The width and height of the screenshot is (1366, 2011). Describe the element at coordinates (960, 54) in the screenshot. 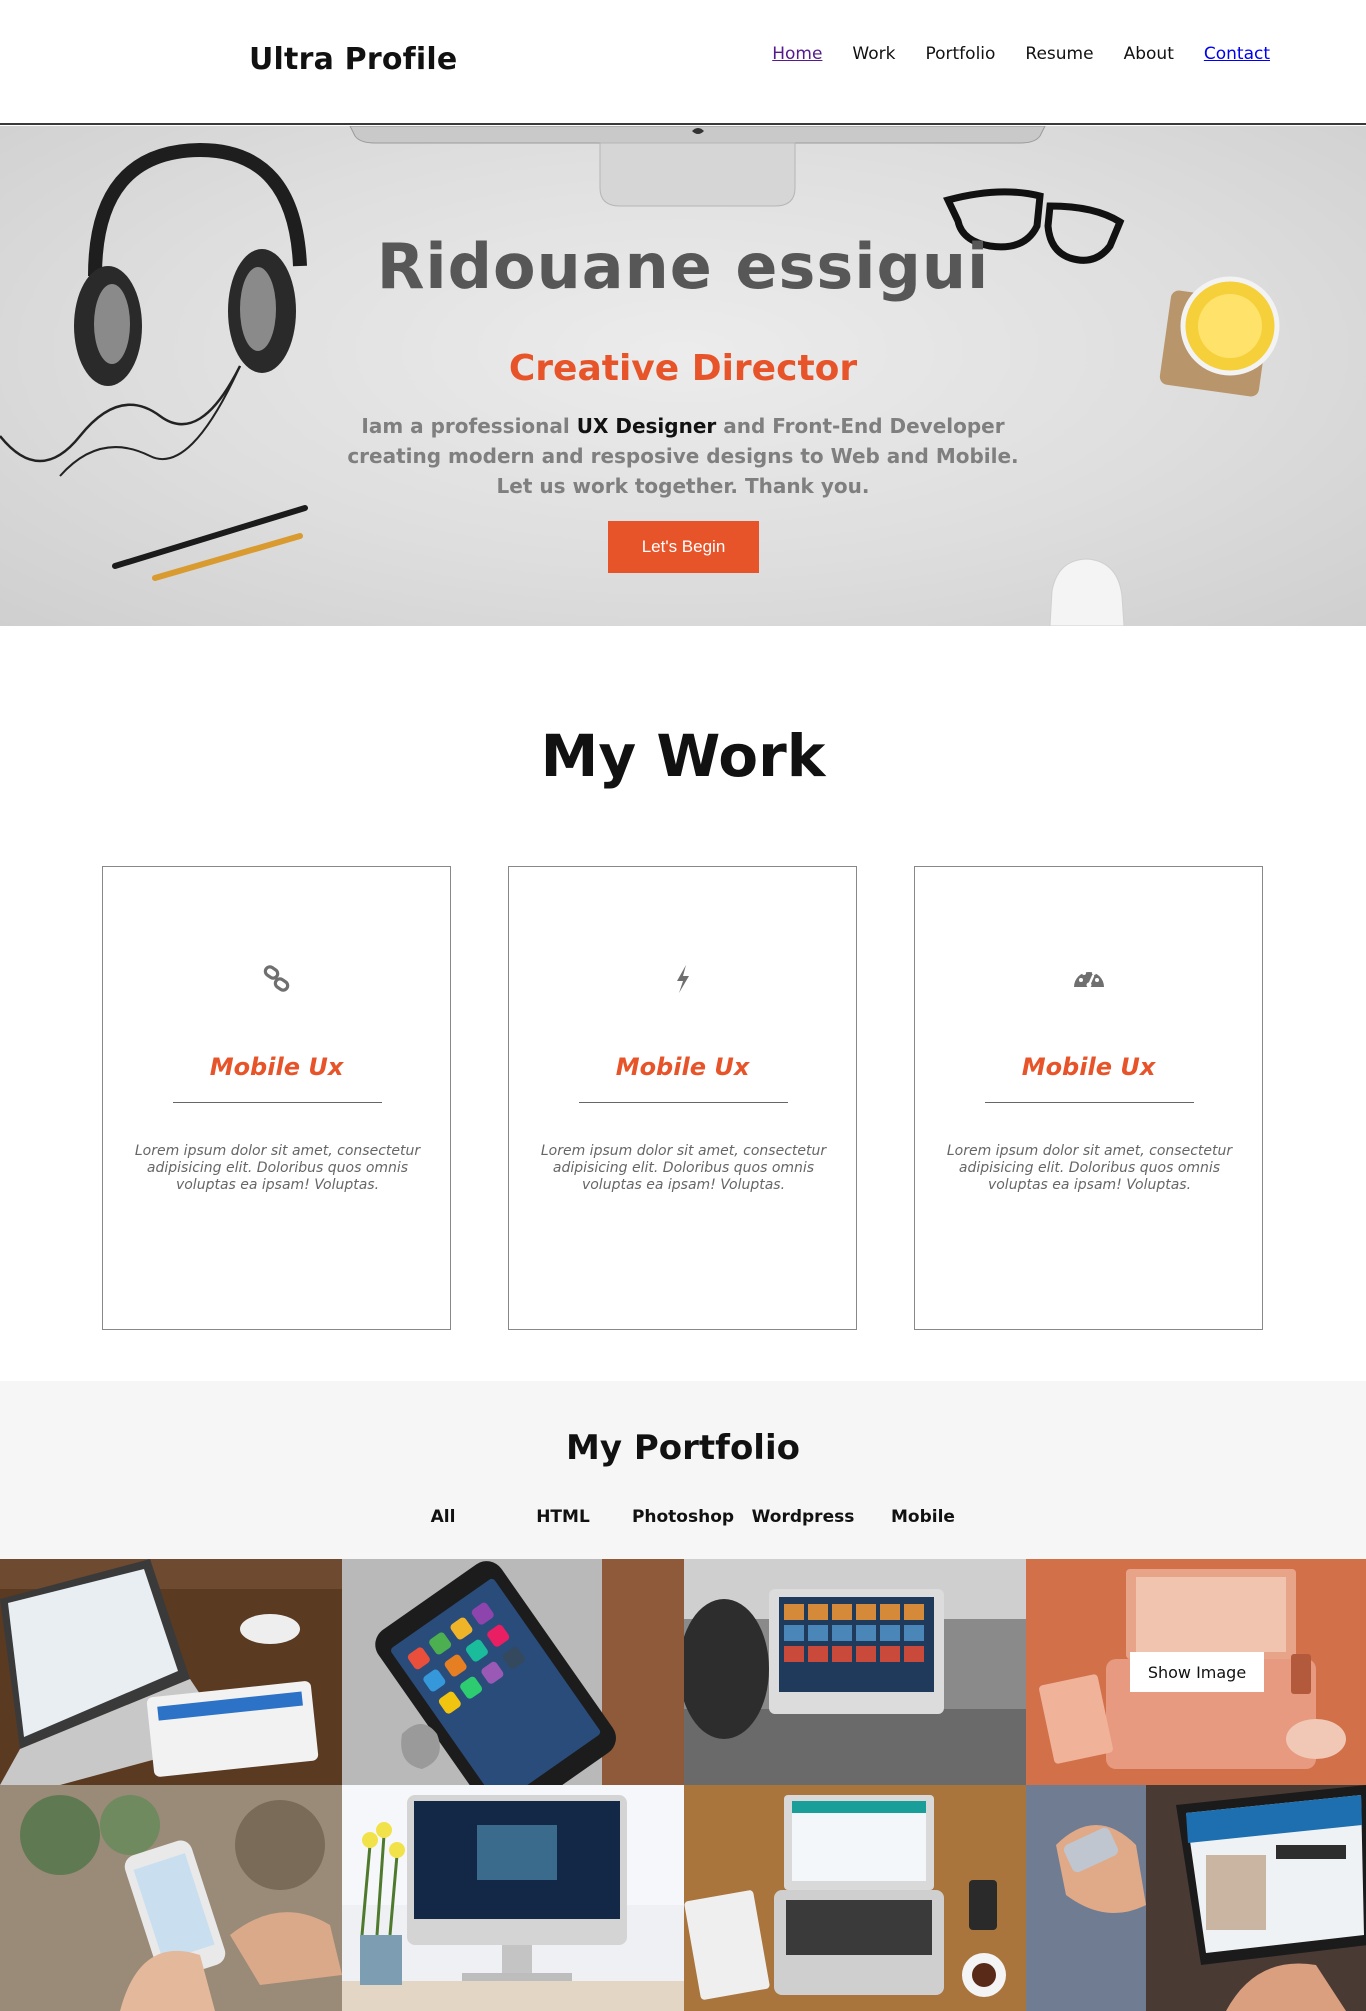

I see `nav-portfolio: Portfolio` at that location.